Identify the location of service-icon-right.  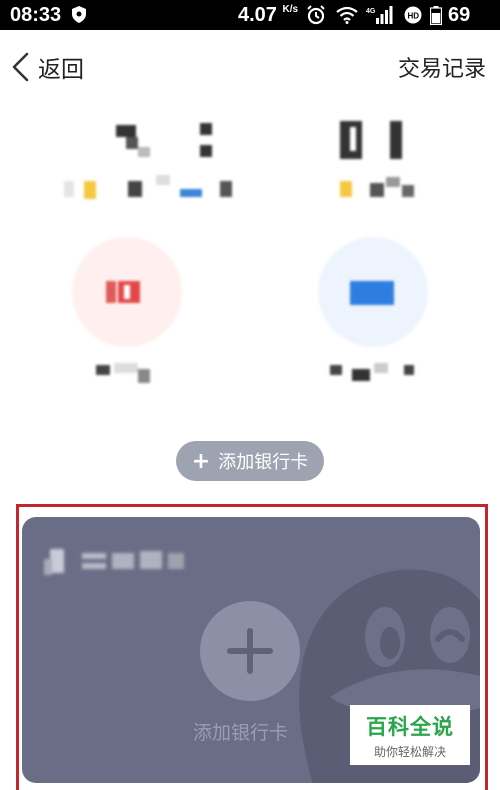
(373, 292).